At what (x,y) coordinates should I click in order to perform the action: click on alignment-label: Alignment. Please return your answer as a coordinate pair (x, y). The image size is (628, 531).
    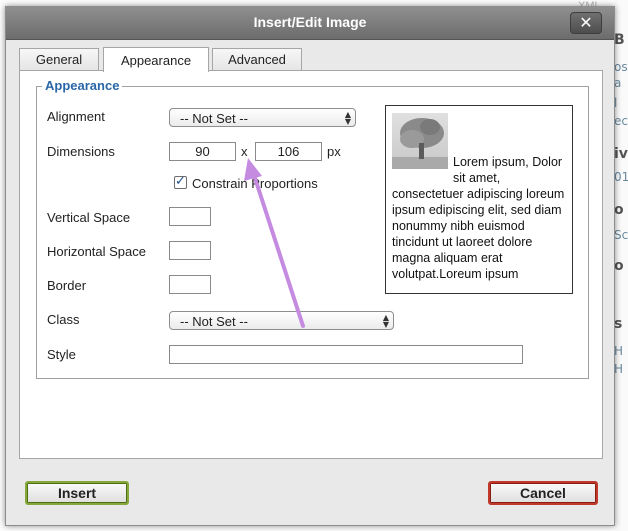
    Looking at the image, I should click on (76, 116).